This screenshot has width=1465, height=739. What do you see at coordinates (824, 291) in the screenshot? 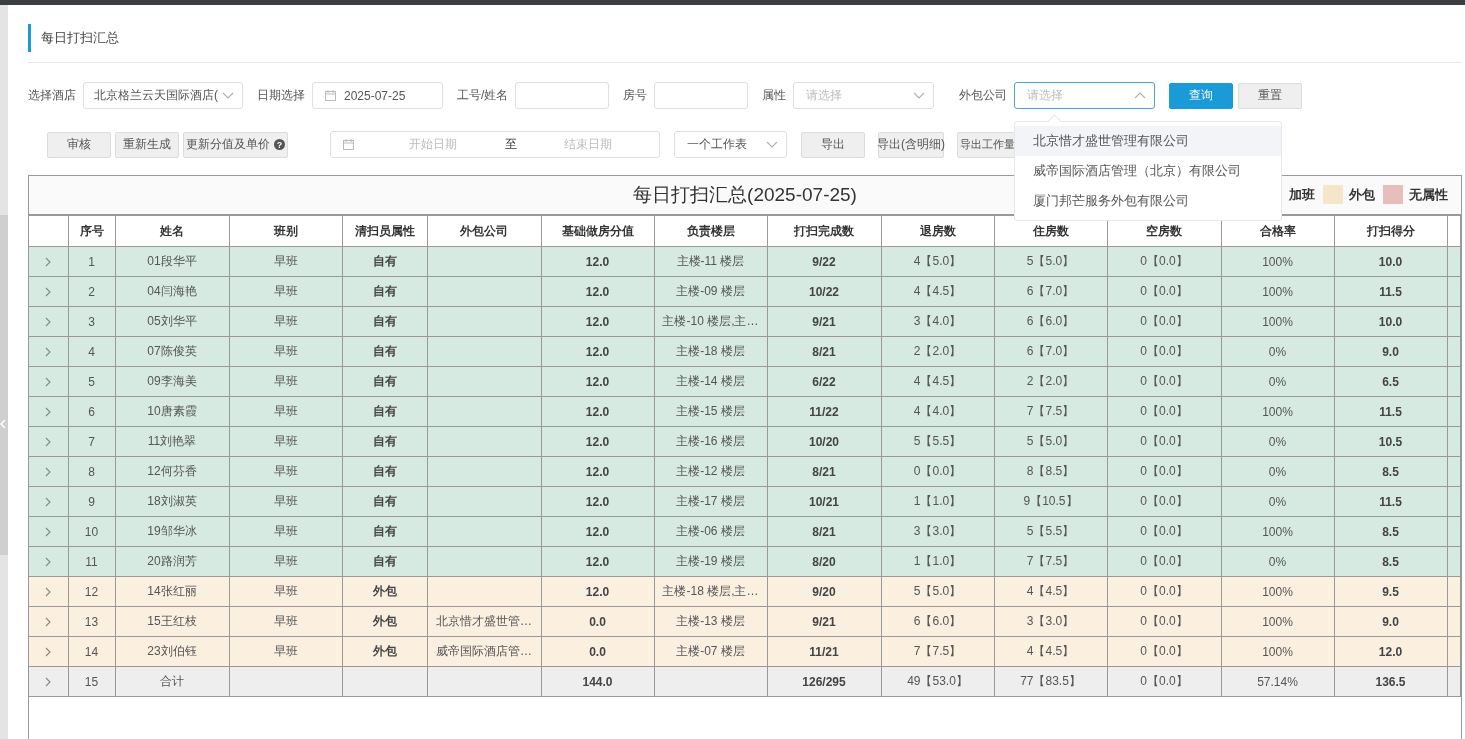
I see `table-cell: 10/22` at bounding box center [824, 291].